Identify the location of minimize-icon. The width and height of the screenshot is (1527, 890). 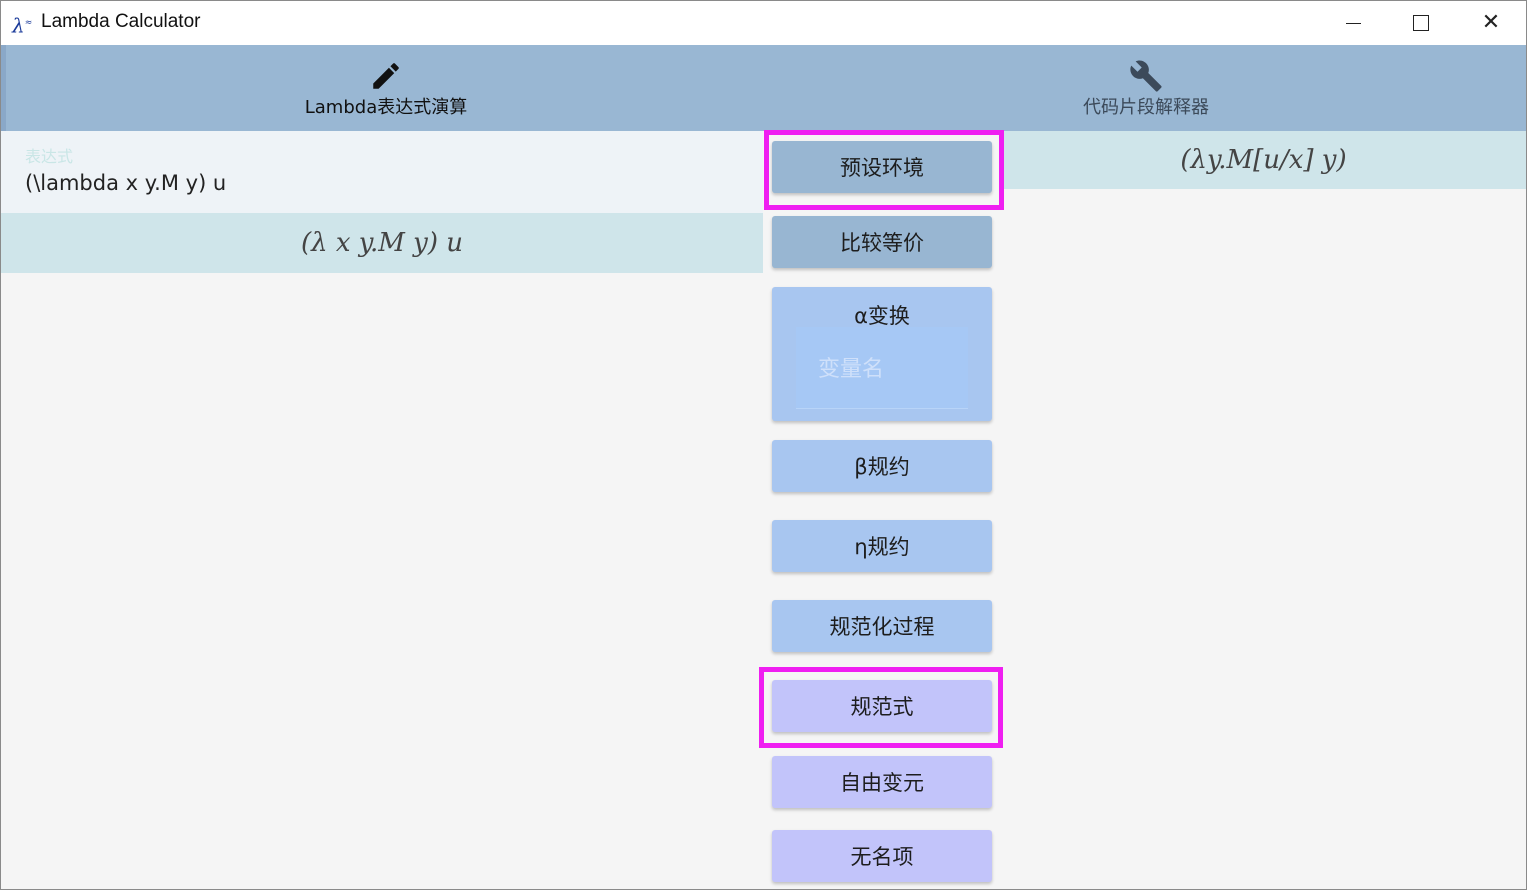
(1353, 23).